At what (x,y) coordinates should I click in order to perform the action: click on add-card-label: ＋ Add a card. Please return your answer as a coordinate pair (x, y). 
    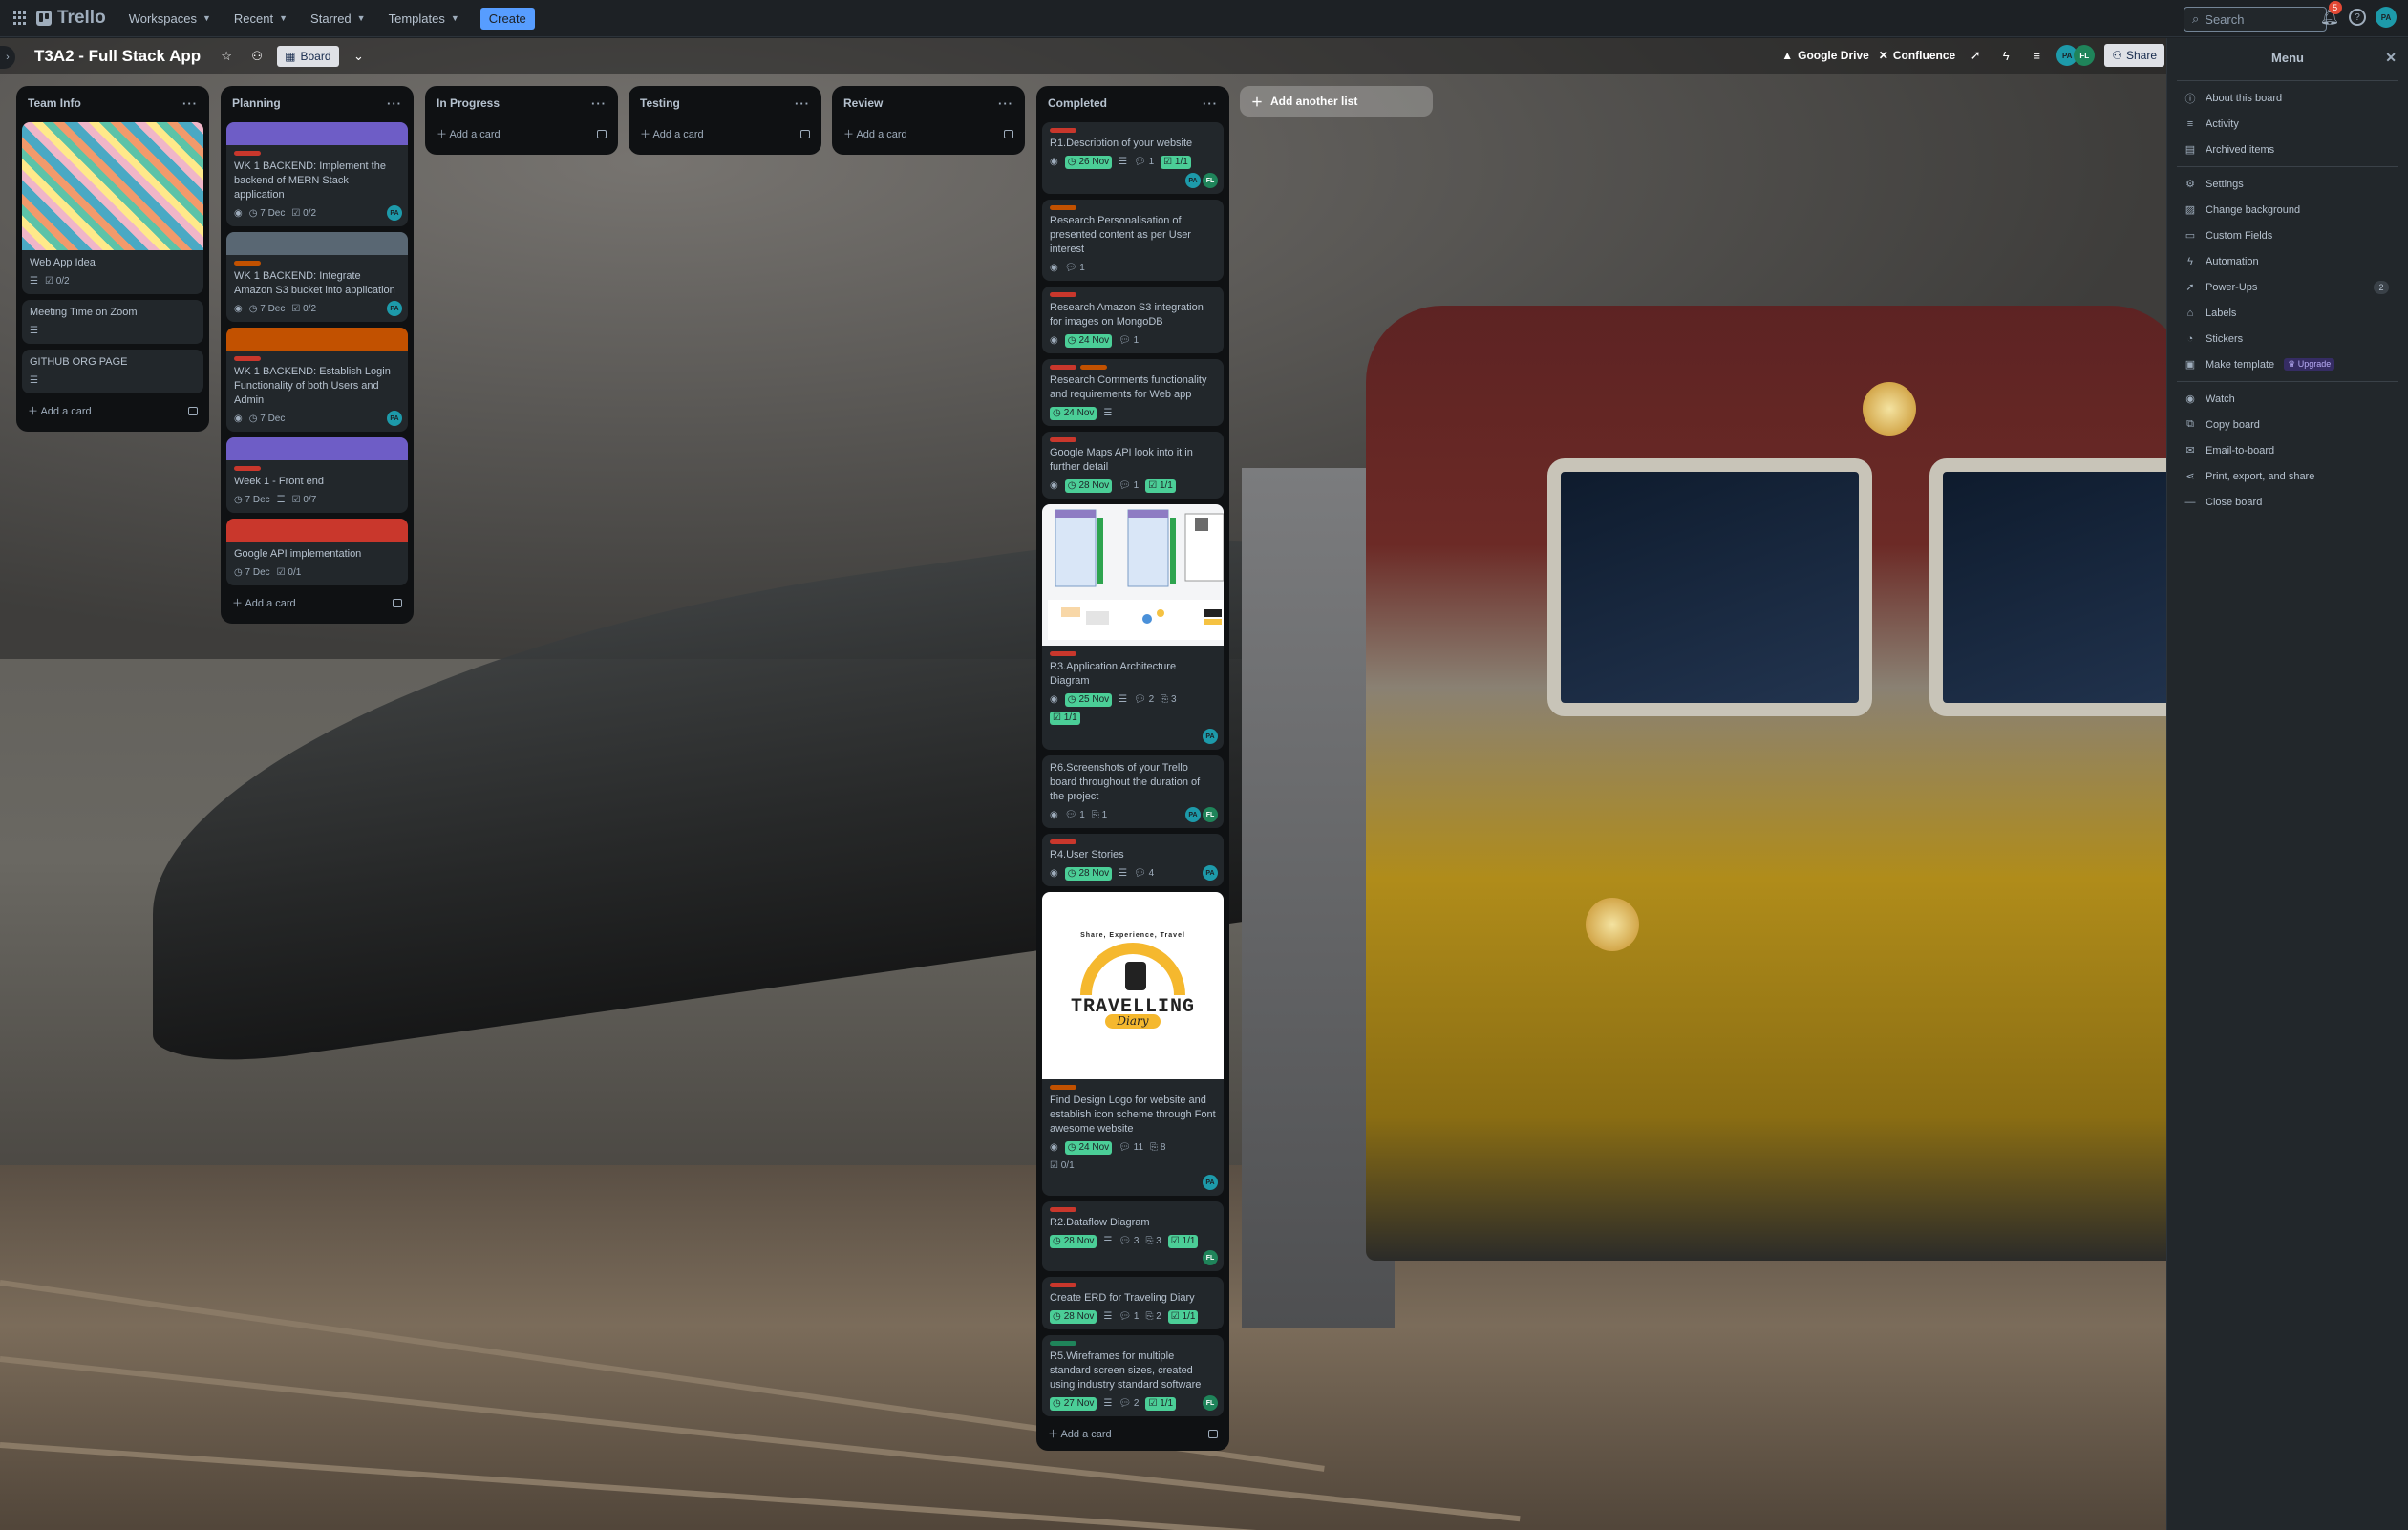
    Looking at the image, I should click on (264, 603).